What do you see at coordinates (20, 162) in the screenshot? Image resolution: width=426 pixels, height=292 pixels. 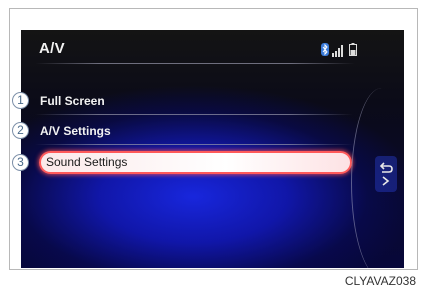 I see `callout-3: 3` at bounding box center [20, 162].